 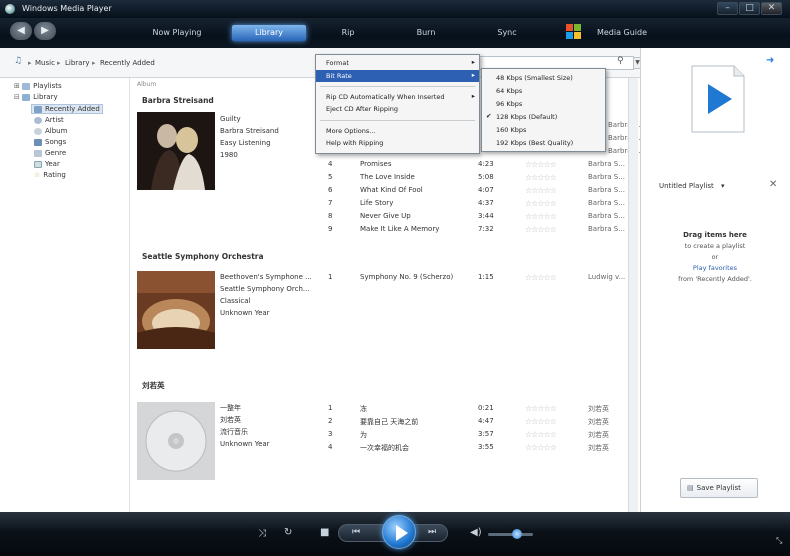 I want to click on track-length: 3:44, so click(x=486, y=216).